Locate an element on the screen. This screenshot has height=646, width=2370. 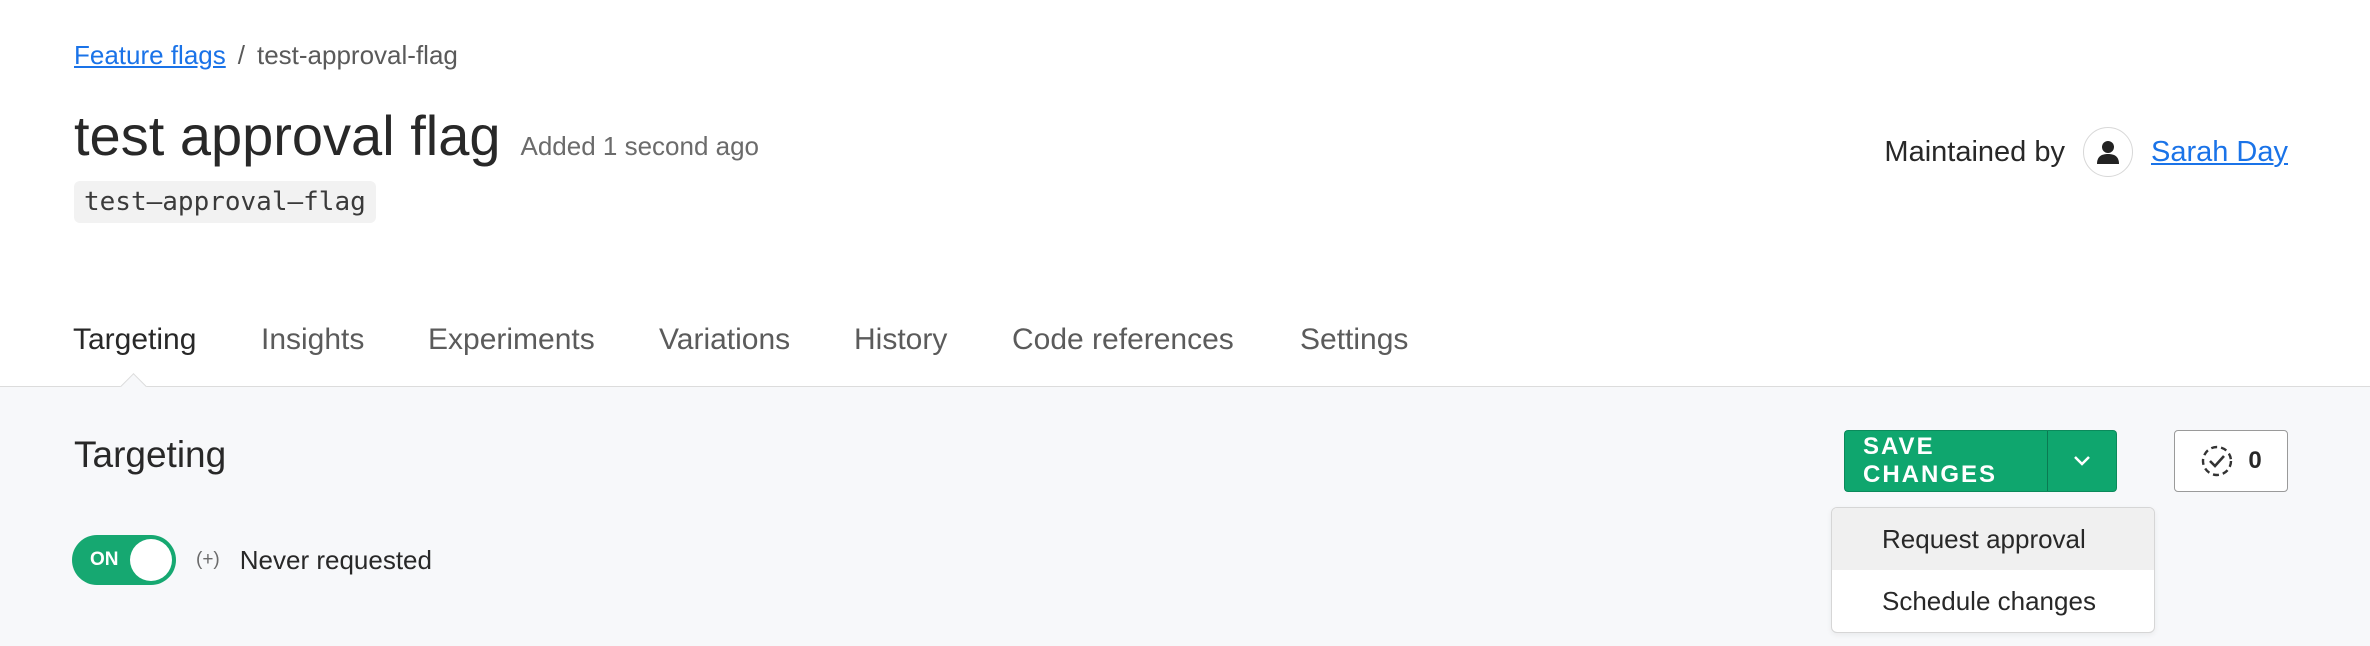
chevron-down-icon is located at coordinates (2082, 461).